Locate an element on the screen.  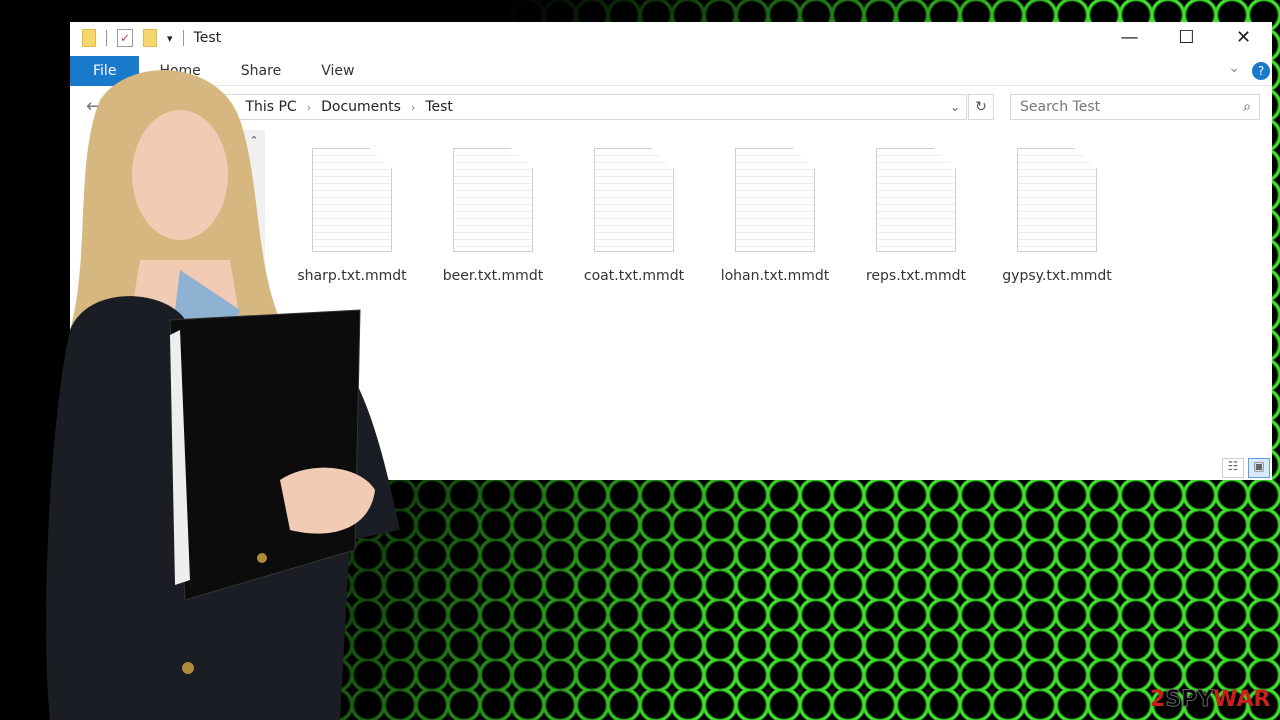
folder-icon is located at coordinates (89, 38).